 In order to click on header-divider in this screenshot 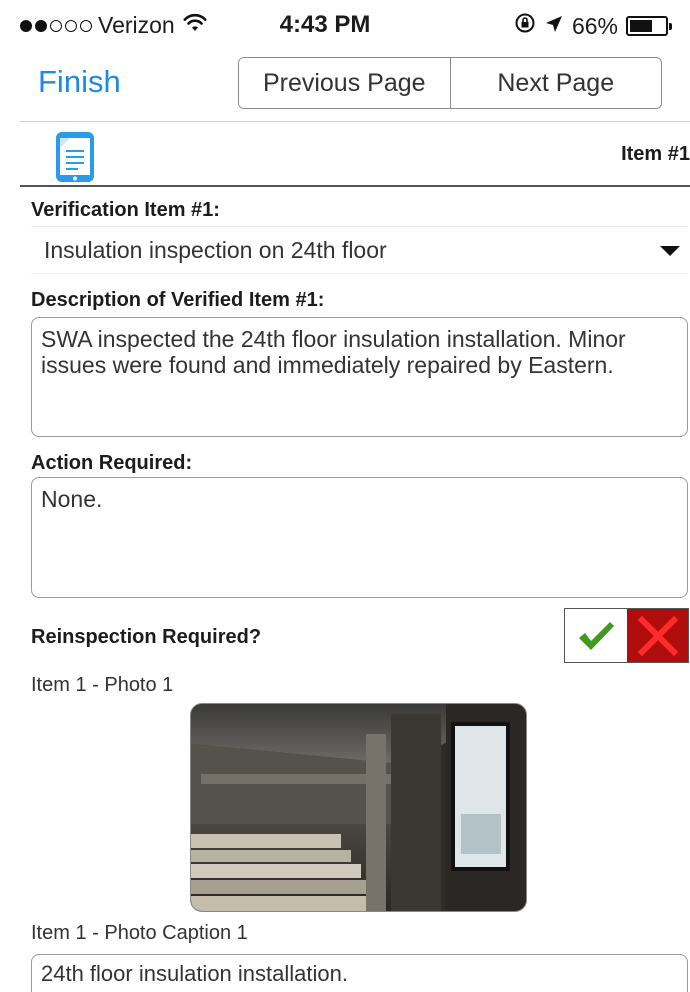, I will do `click(355, 186)`.